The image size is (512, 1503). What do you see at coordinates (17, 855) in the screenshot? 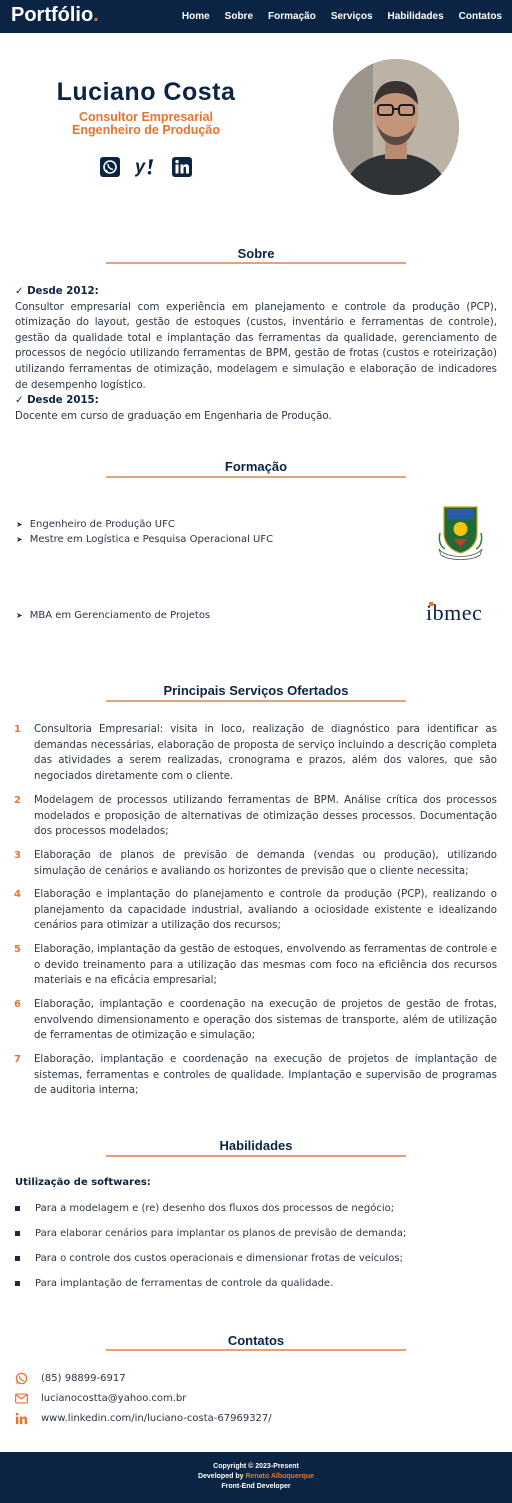
I see `service-number: 3` at bounding box center [17, 855].